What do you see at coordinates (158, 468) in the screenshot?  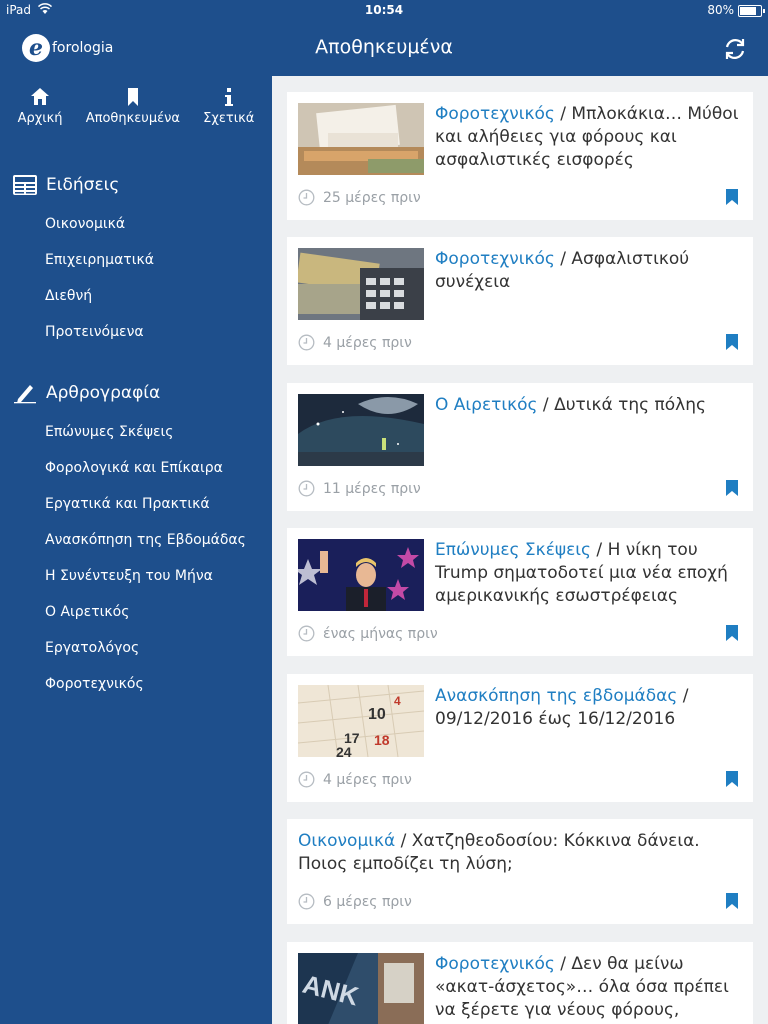 I see `sidebar-articles-item: Φορολογικά και Επίκαιρα` at bounding box center [158, 468].